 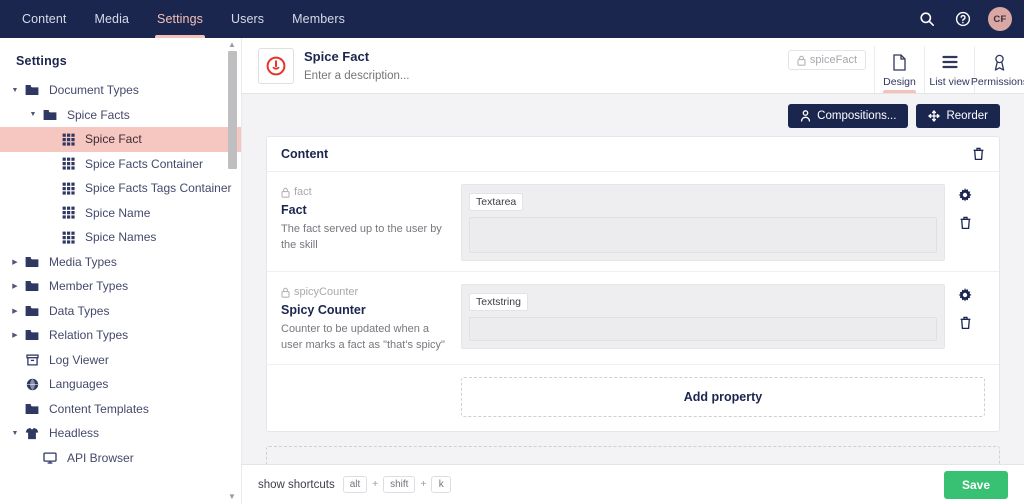 What do you see at coordinates (723, 396) in the screenshot?
I see `add-property-button: Add property` at bounding box center [723, 396].